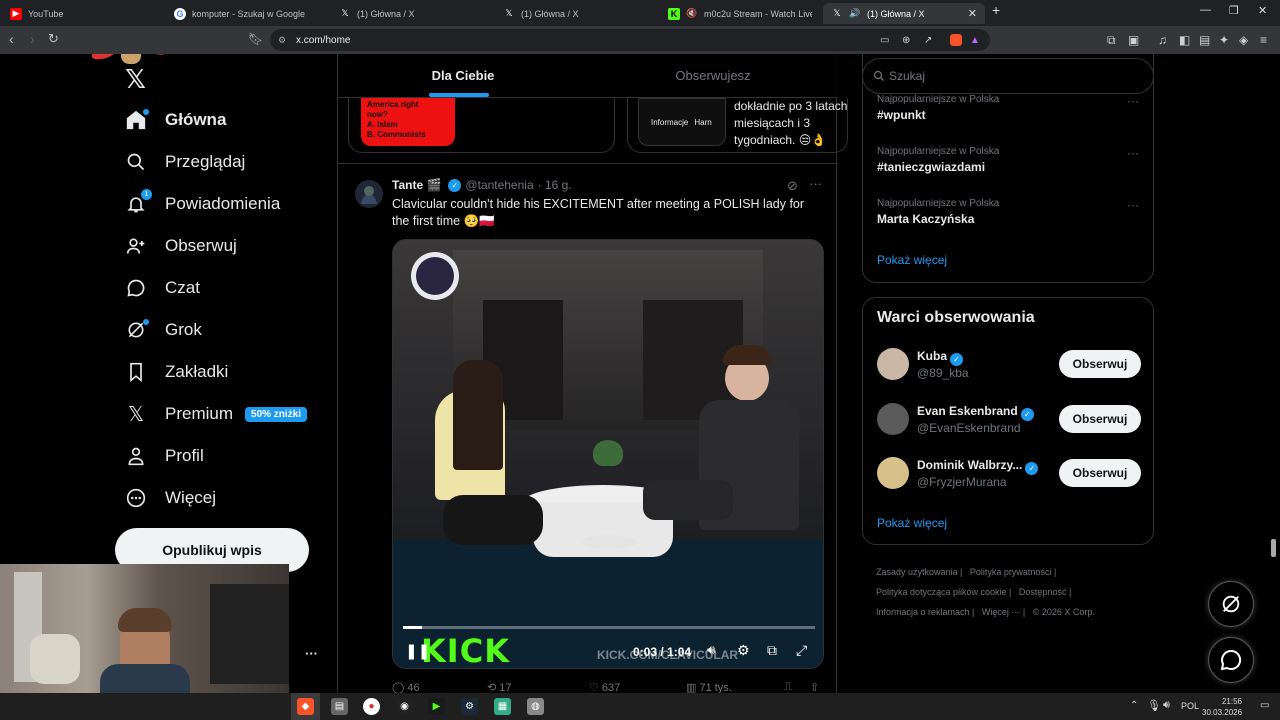 The width and height of the screenshot is (1280, 720). Describe the element at coordinates (943, 592) in the screenshot. I see `footer-link: Polityka dotycząca plików cookie |` at that location.